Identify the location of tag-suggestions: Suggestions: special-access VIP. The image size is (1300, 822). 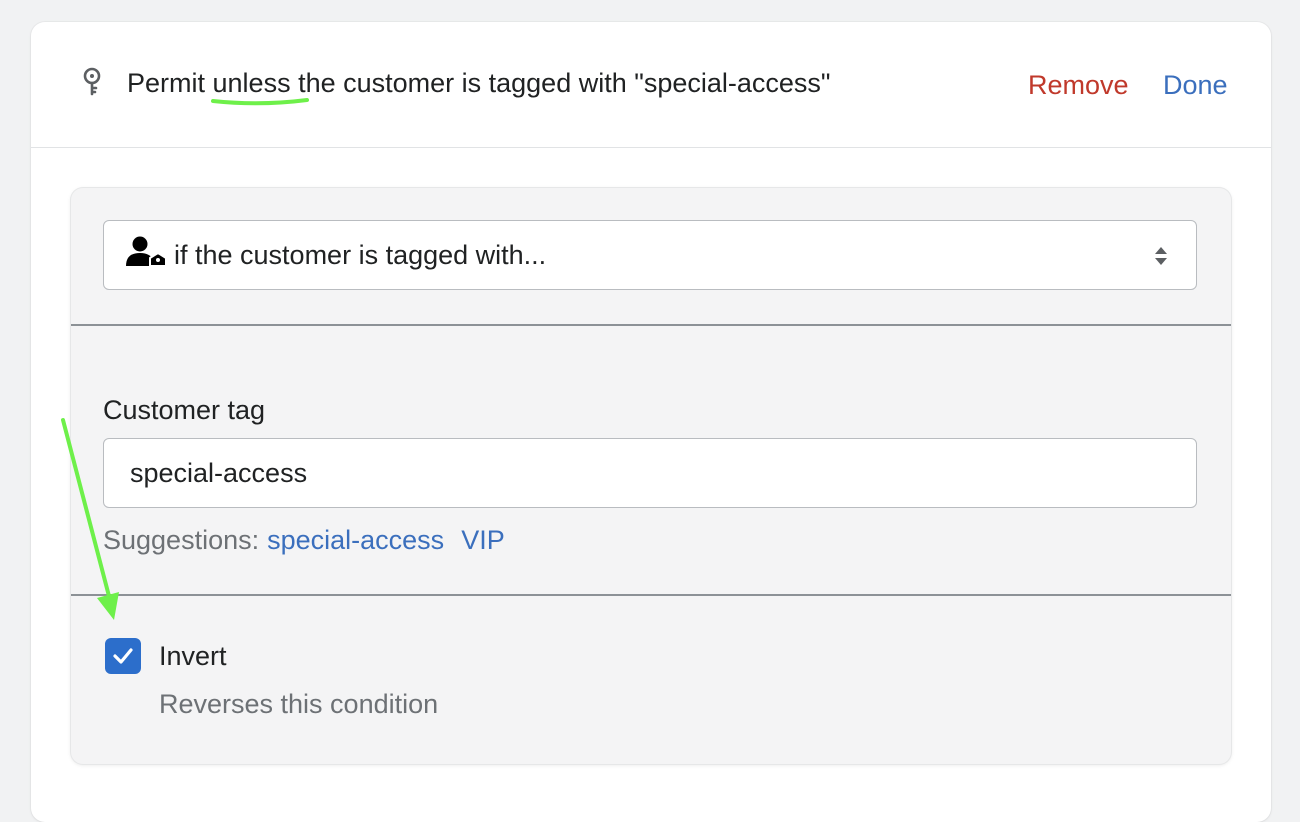
(304, 540).